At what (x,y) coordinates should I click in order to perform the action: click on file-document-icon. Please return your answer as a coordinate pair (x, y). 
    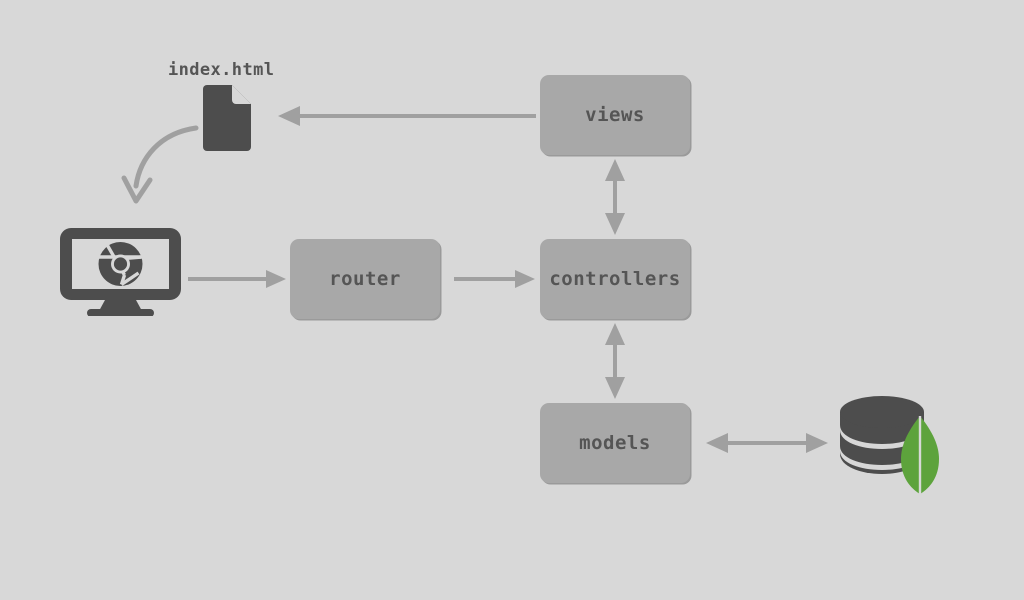
    Looking at the image, I should click on (227, 120).